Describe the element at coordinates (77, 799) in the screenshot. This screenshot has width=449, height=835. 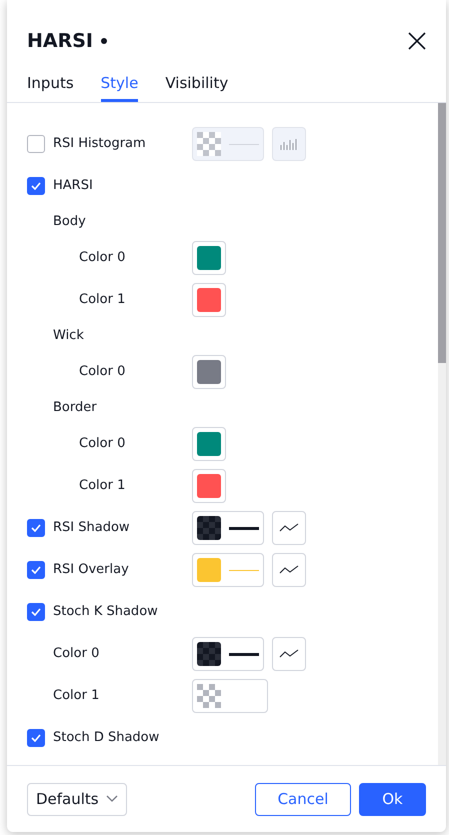
I see `defaults-dropdown: Defaults` at that location.